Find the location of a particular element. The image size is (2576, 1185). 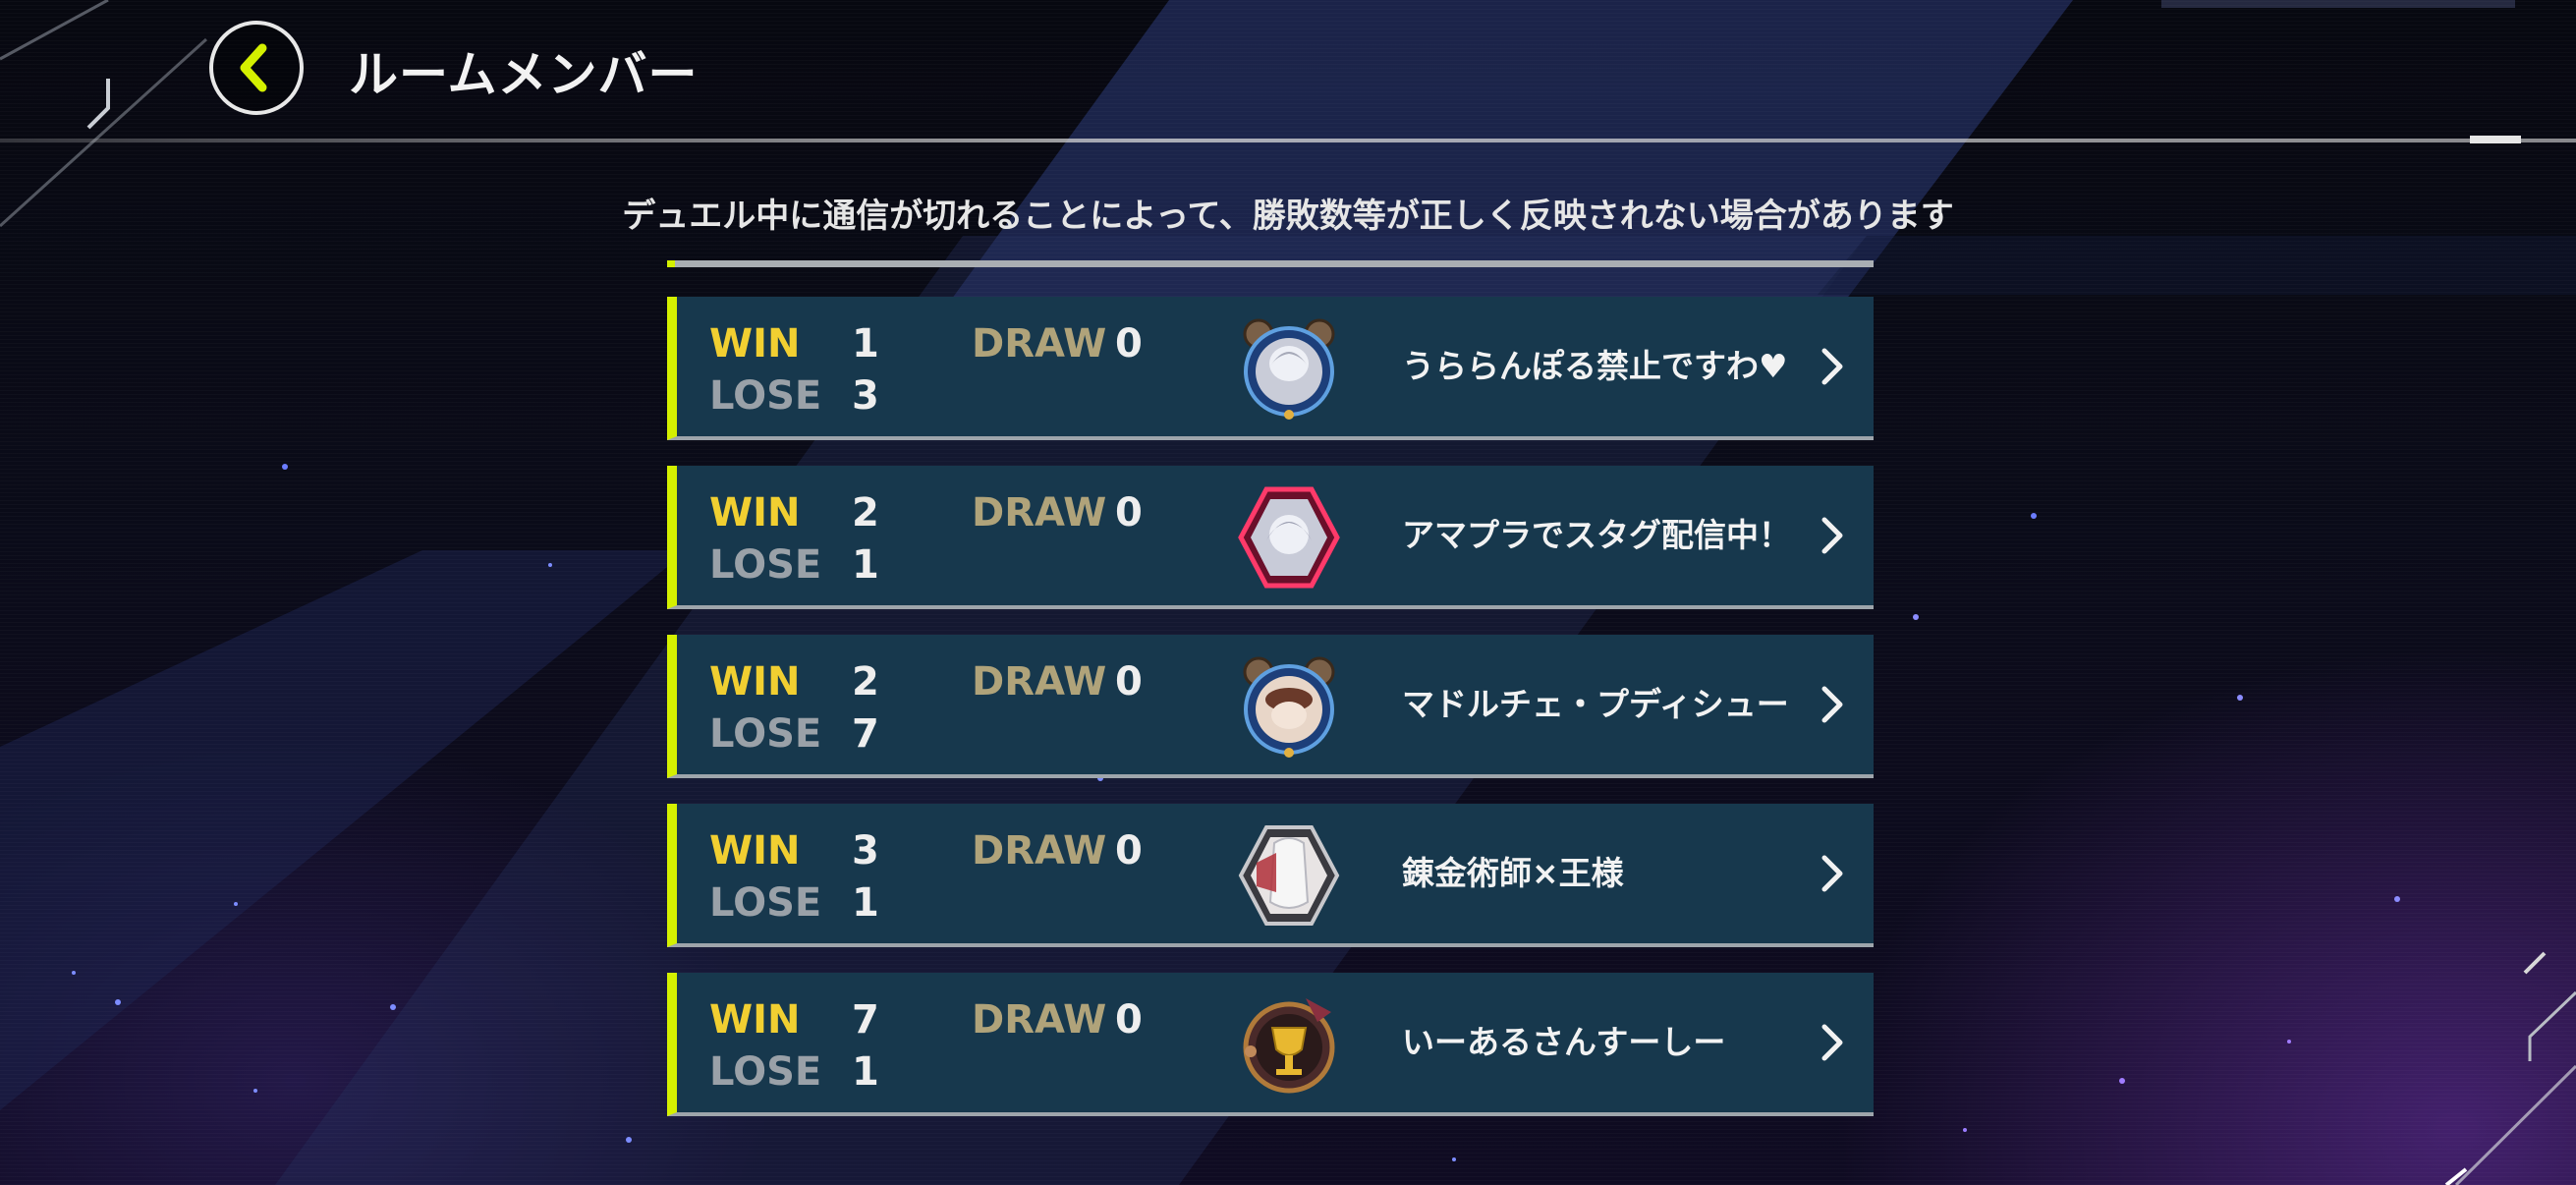

player-name: いーあるさんすーしー is located at coordinates (1564, 1042).